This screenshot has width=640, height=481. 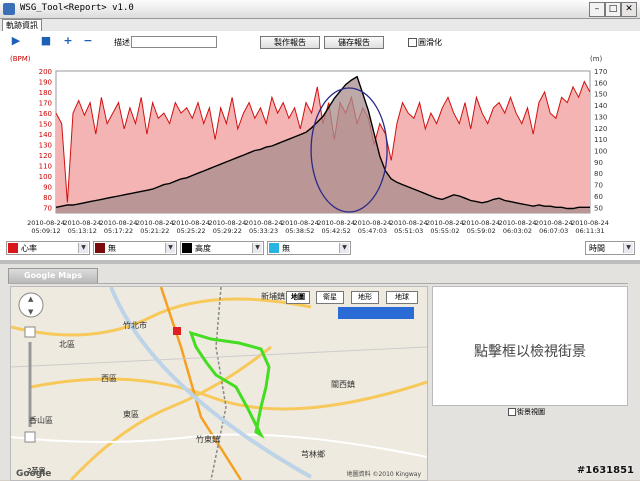 What do you see at coordinates (598, 197) in the screenshot?
I see `right-tick-label: 60` at bounding box center [598, 197].